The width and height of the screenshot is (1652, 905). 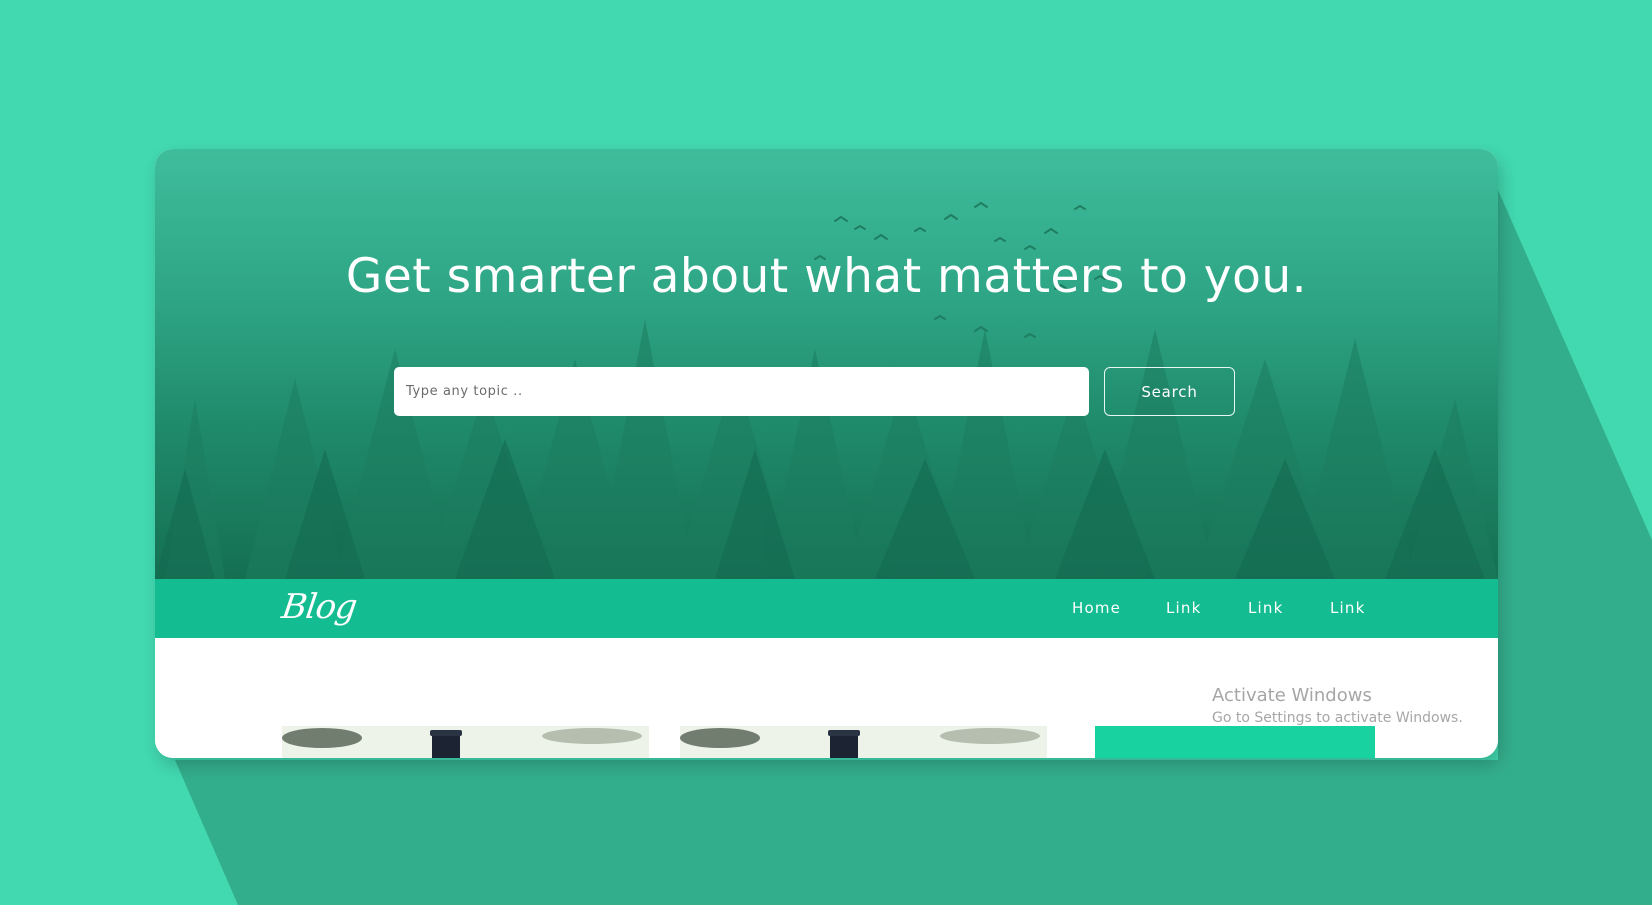 What do you see at coordinates (1348, 608) in the screenshot?
I see `nav-link-3: Link` at bounding box center [1348, 608].